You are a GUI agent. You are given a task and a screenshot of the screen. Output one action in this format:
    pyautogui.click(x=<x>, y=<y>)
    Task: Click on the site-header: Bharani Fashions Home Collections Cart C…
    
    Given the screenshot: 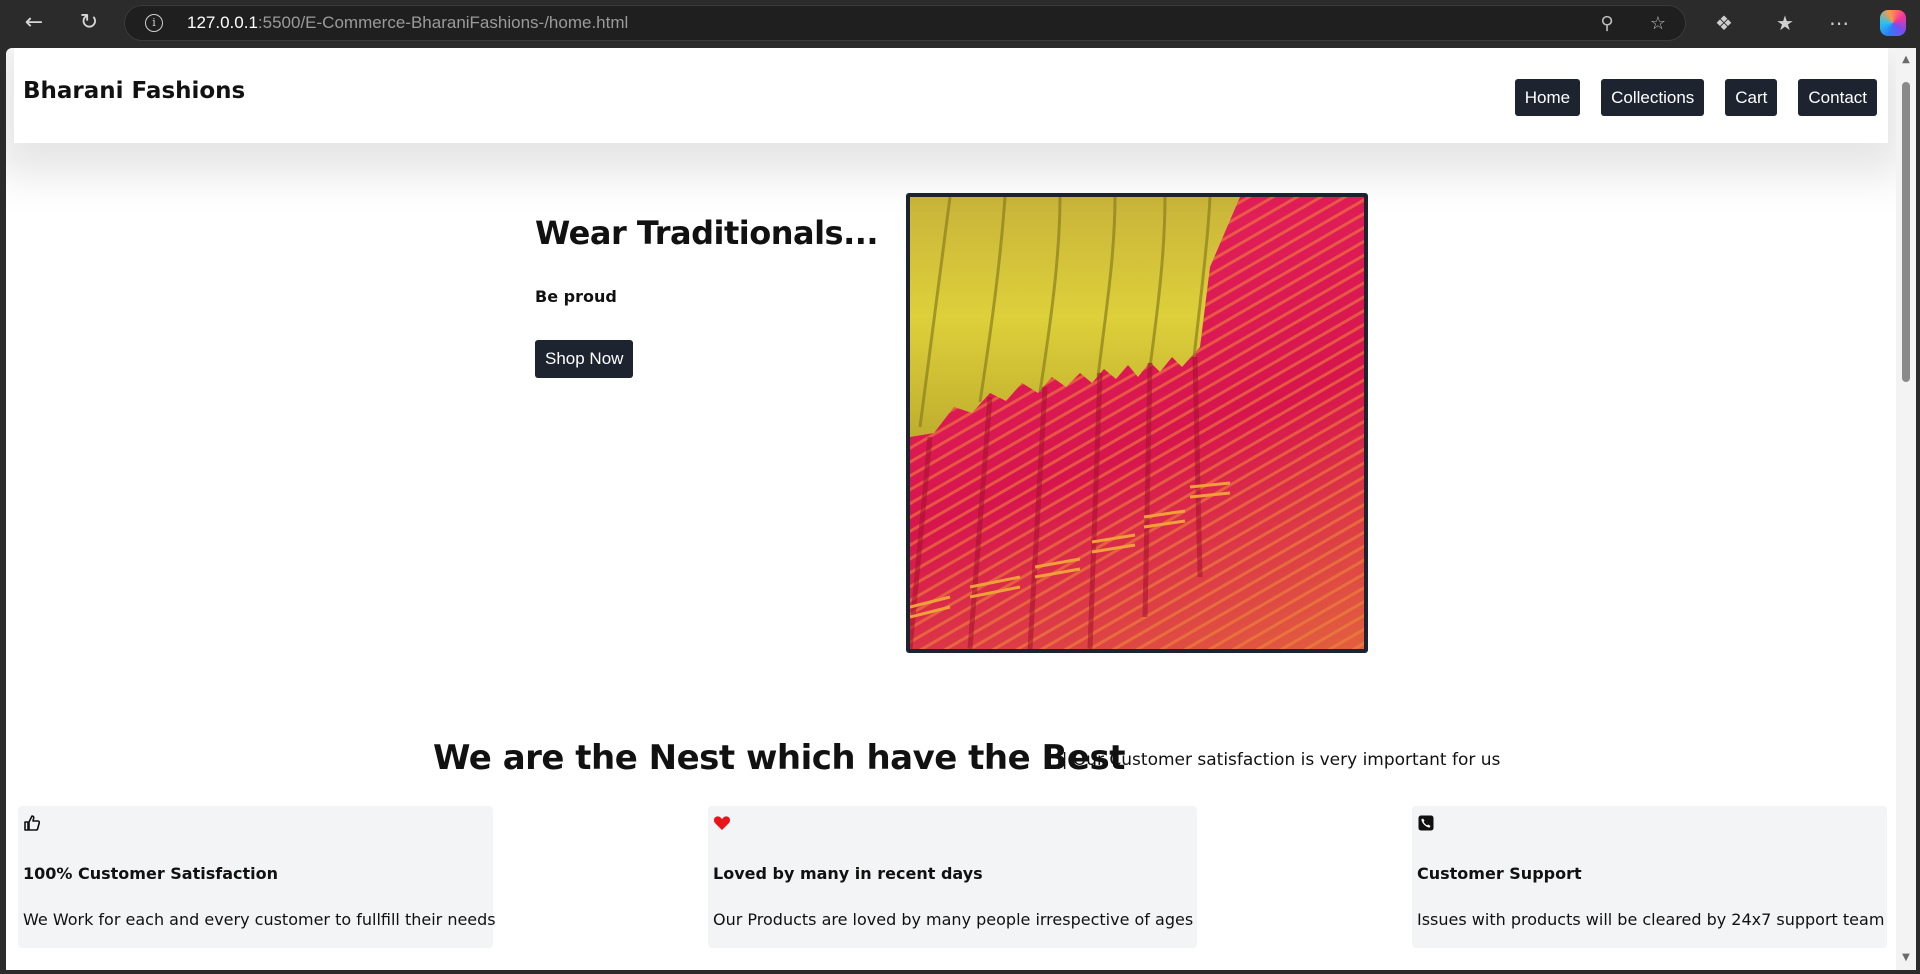 What is the action you would take?
    pyautogui.click(x=951, y=95)
    